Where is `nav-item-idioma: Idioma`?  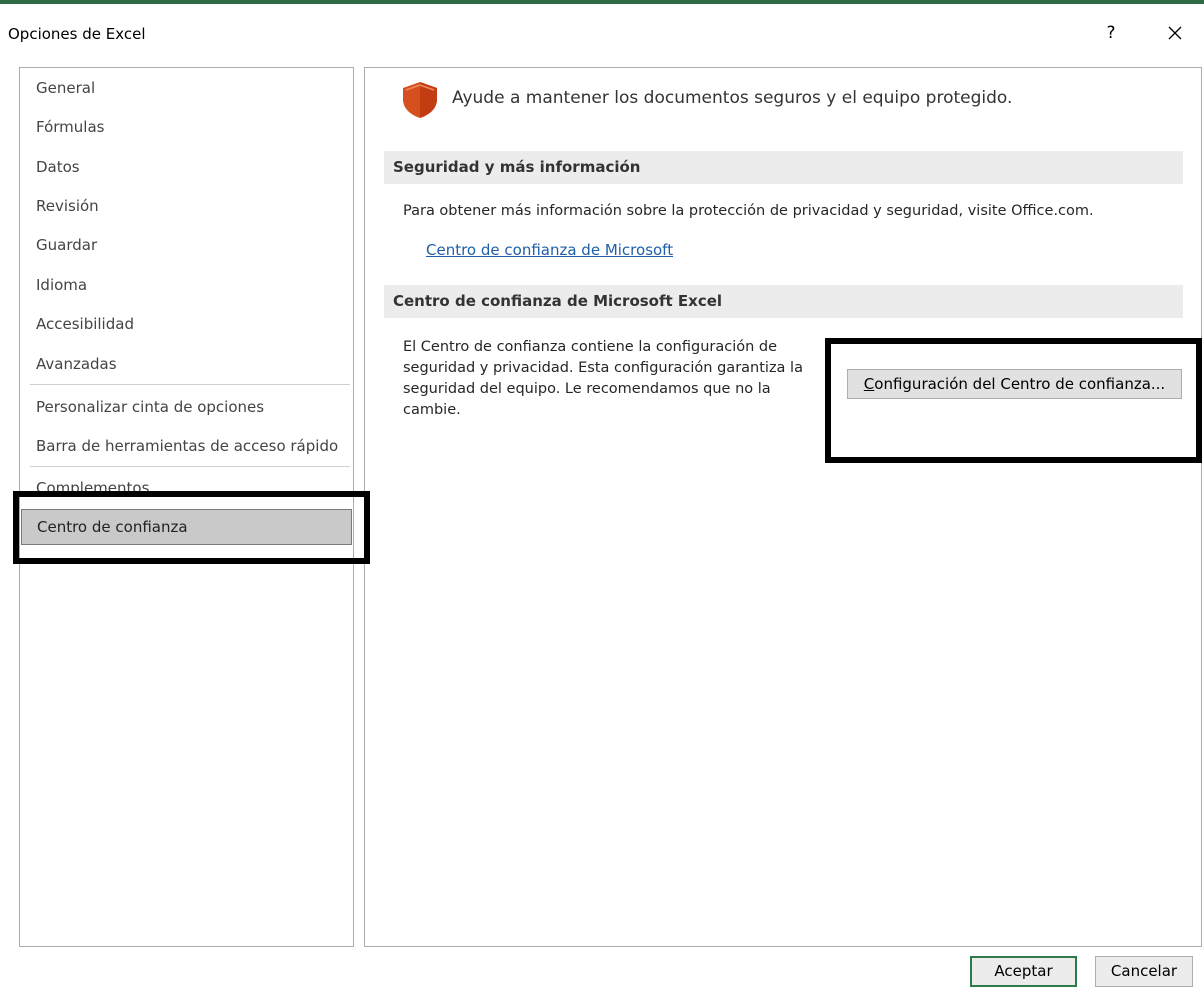
nav-item-idioma: Idioma is located at coordinates (186, 285).